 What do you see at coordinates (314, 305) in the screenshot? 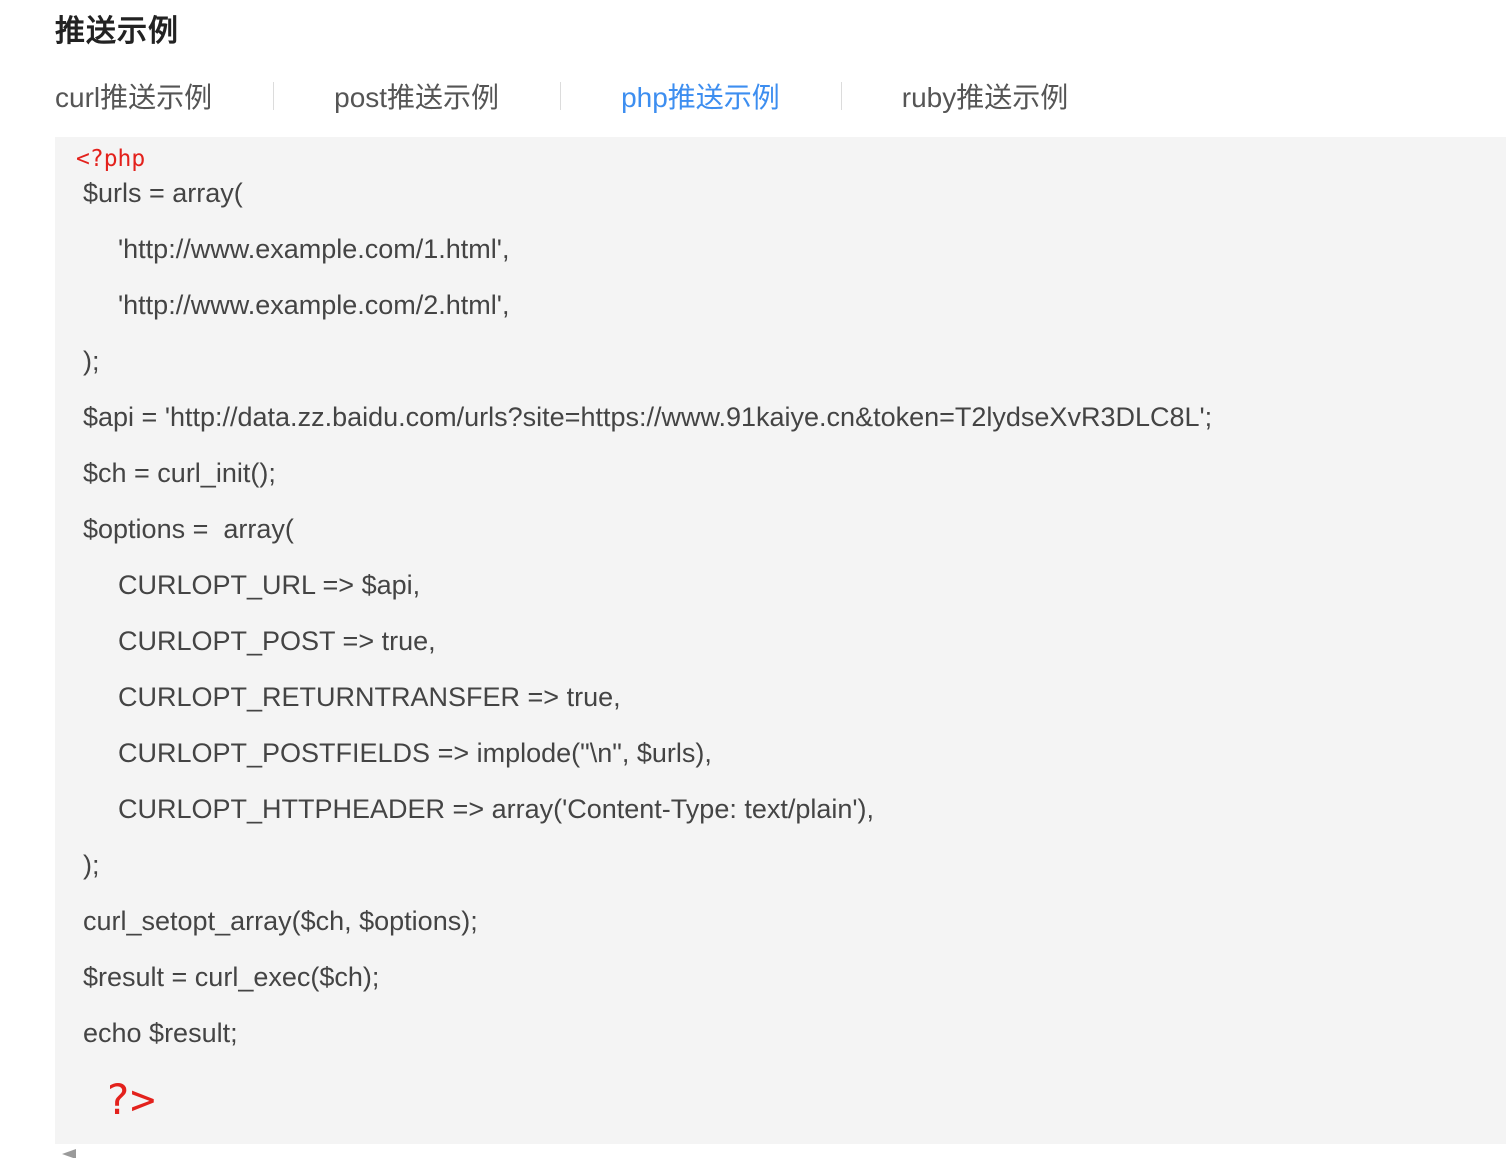
I see `code-line: 'http://www.example.com/2.html',` at bounding box center [314, 305].